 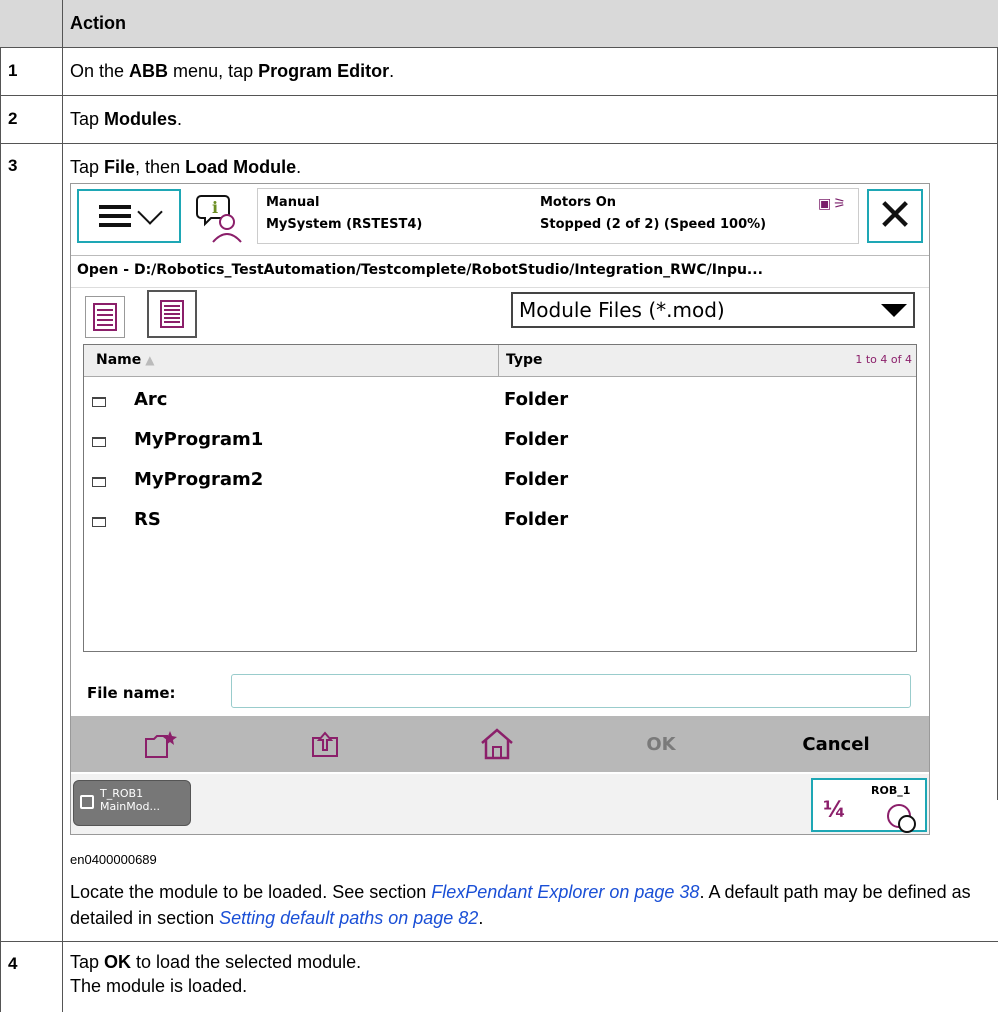 I want to click on table-header-row: Action, so click(x=499, y=24).